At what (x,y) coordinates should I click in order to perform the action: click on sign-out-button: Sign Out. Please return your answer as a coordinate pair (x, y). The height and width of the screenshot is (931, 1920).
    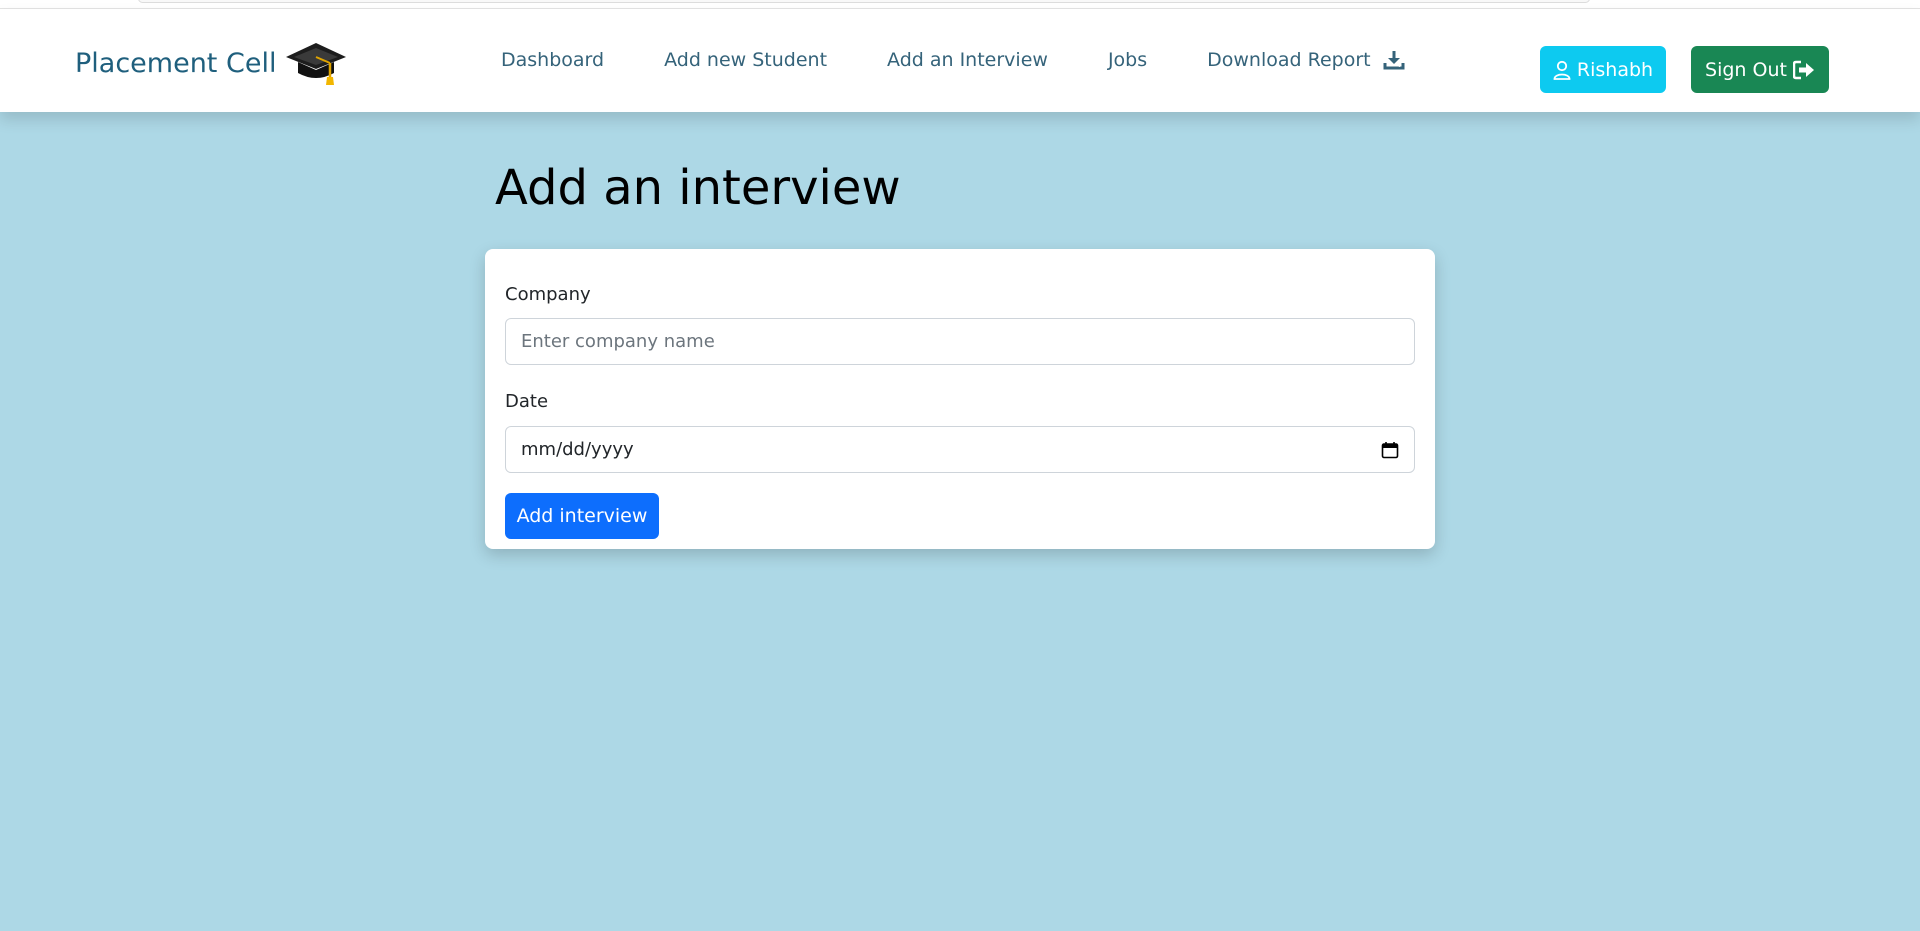
    Looking at the image, I should click on (1760, 69).